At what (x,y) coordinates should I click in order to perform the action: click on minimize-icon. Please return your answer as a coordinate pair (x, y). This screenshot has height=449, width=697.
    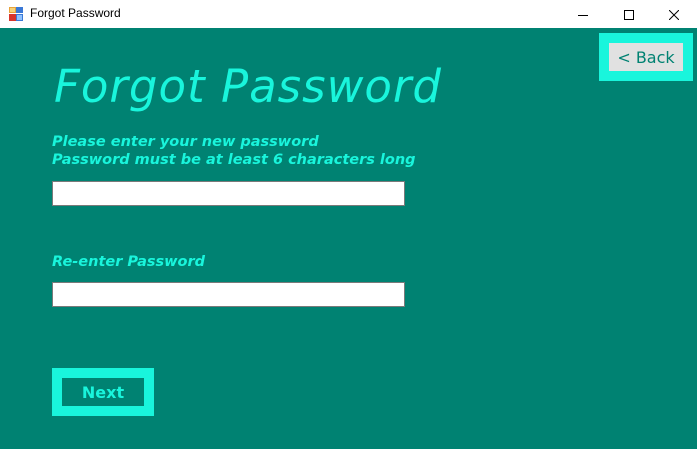
    Looking at the image, I should click on (583, 14).